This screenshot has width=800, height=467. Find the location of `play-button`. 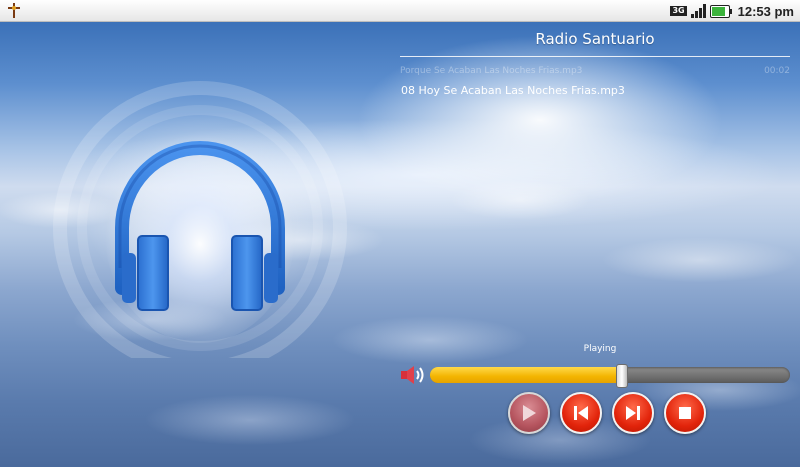

play-button is located at coordinates (529, 413).